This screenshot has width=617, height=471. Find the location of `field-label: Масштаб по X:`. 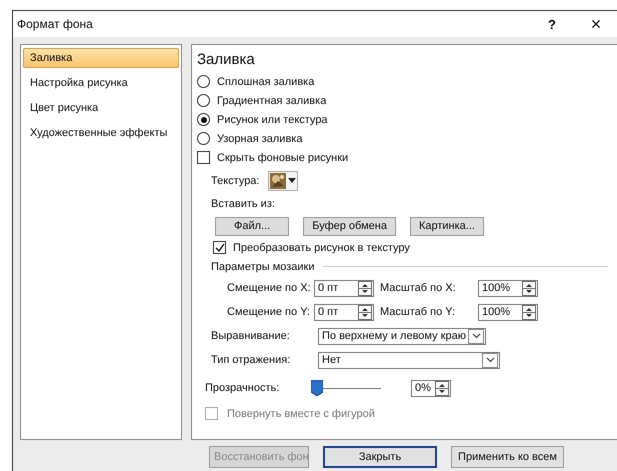

field-label: Масштаб по X: is located at coordinates (418, 288).